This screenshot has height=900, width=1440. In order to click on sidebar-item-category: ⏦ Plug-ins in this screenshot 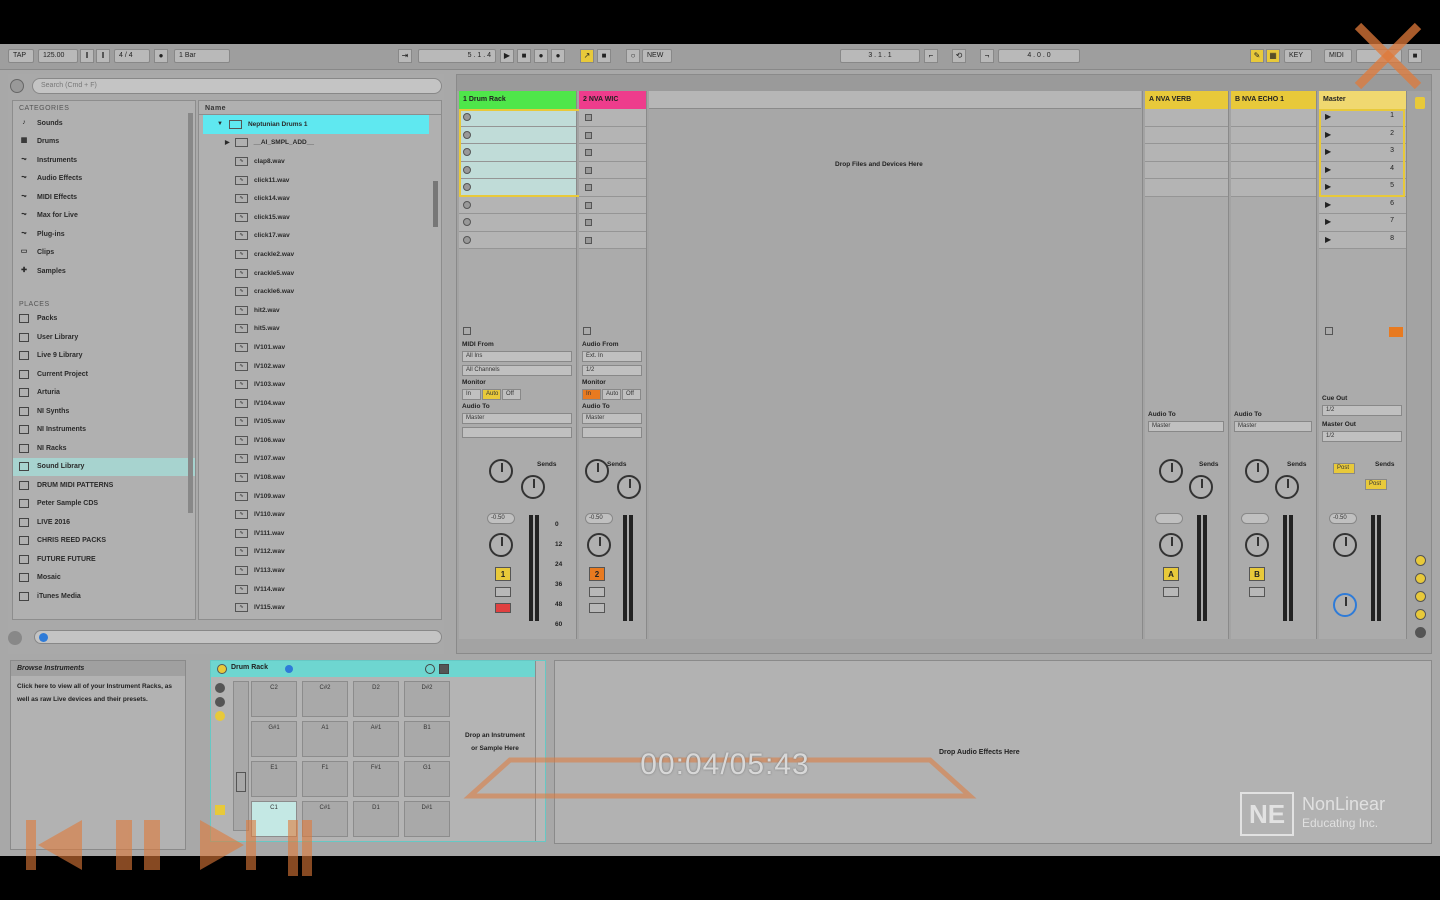, I will do `click(104, 234)`.